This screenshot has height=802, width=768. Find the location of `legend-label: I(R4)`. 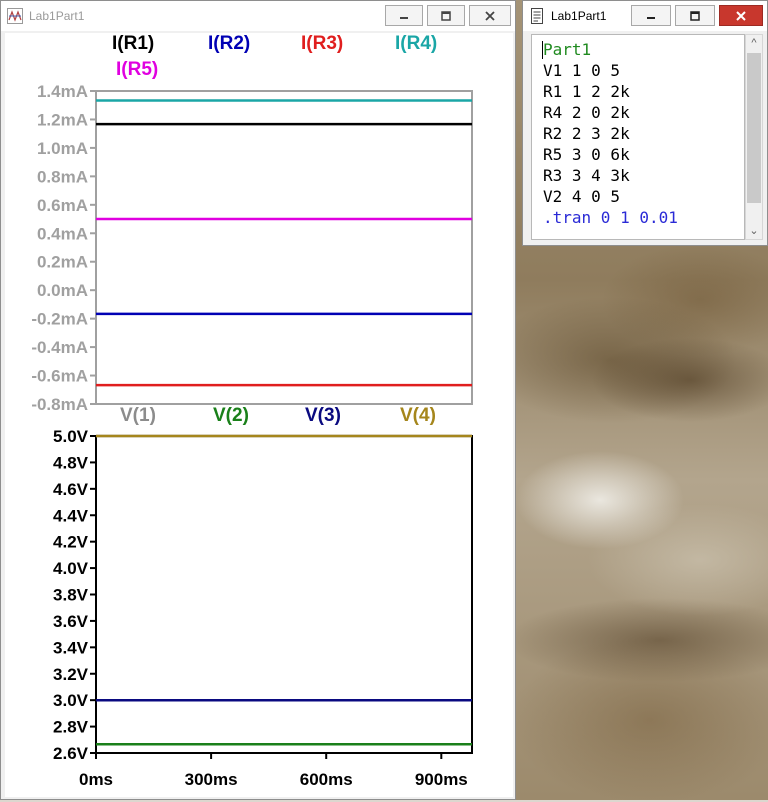

legend-label: I(R4) is located at coordinates (416, 43).